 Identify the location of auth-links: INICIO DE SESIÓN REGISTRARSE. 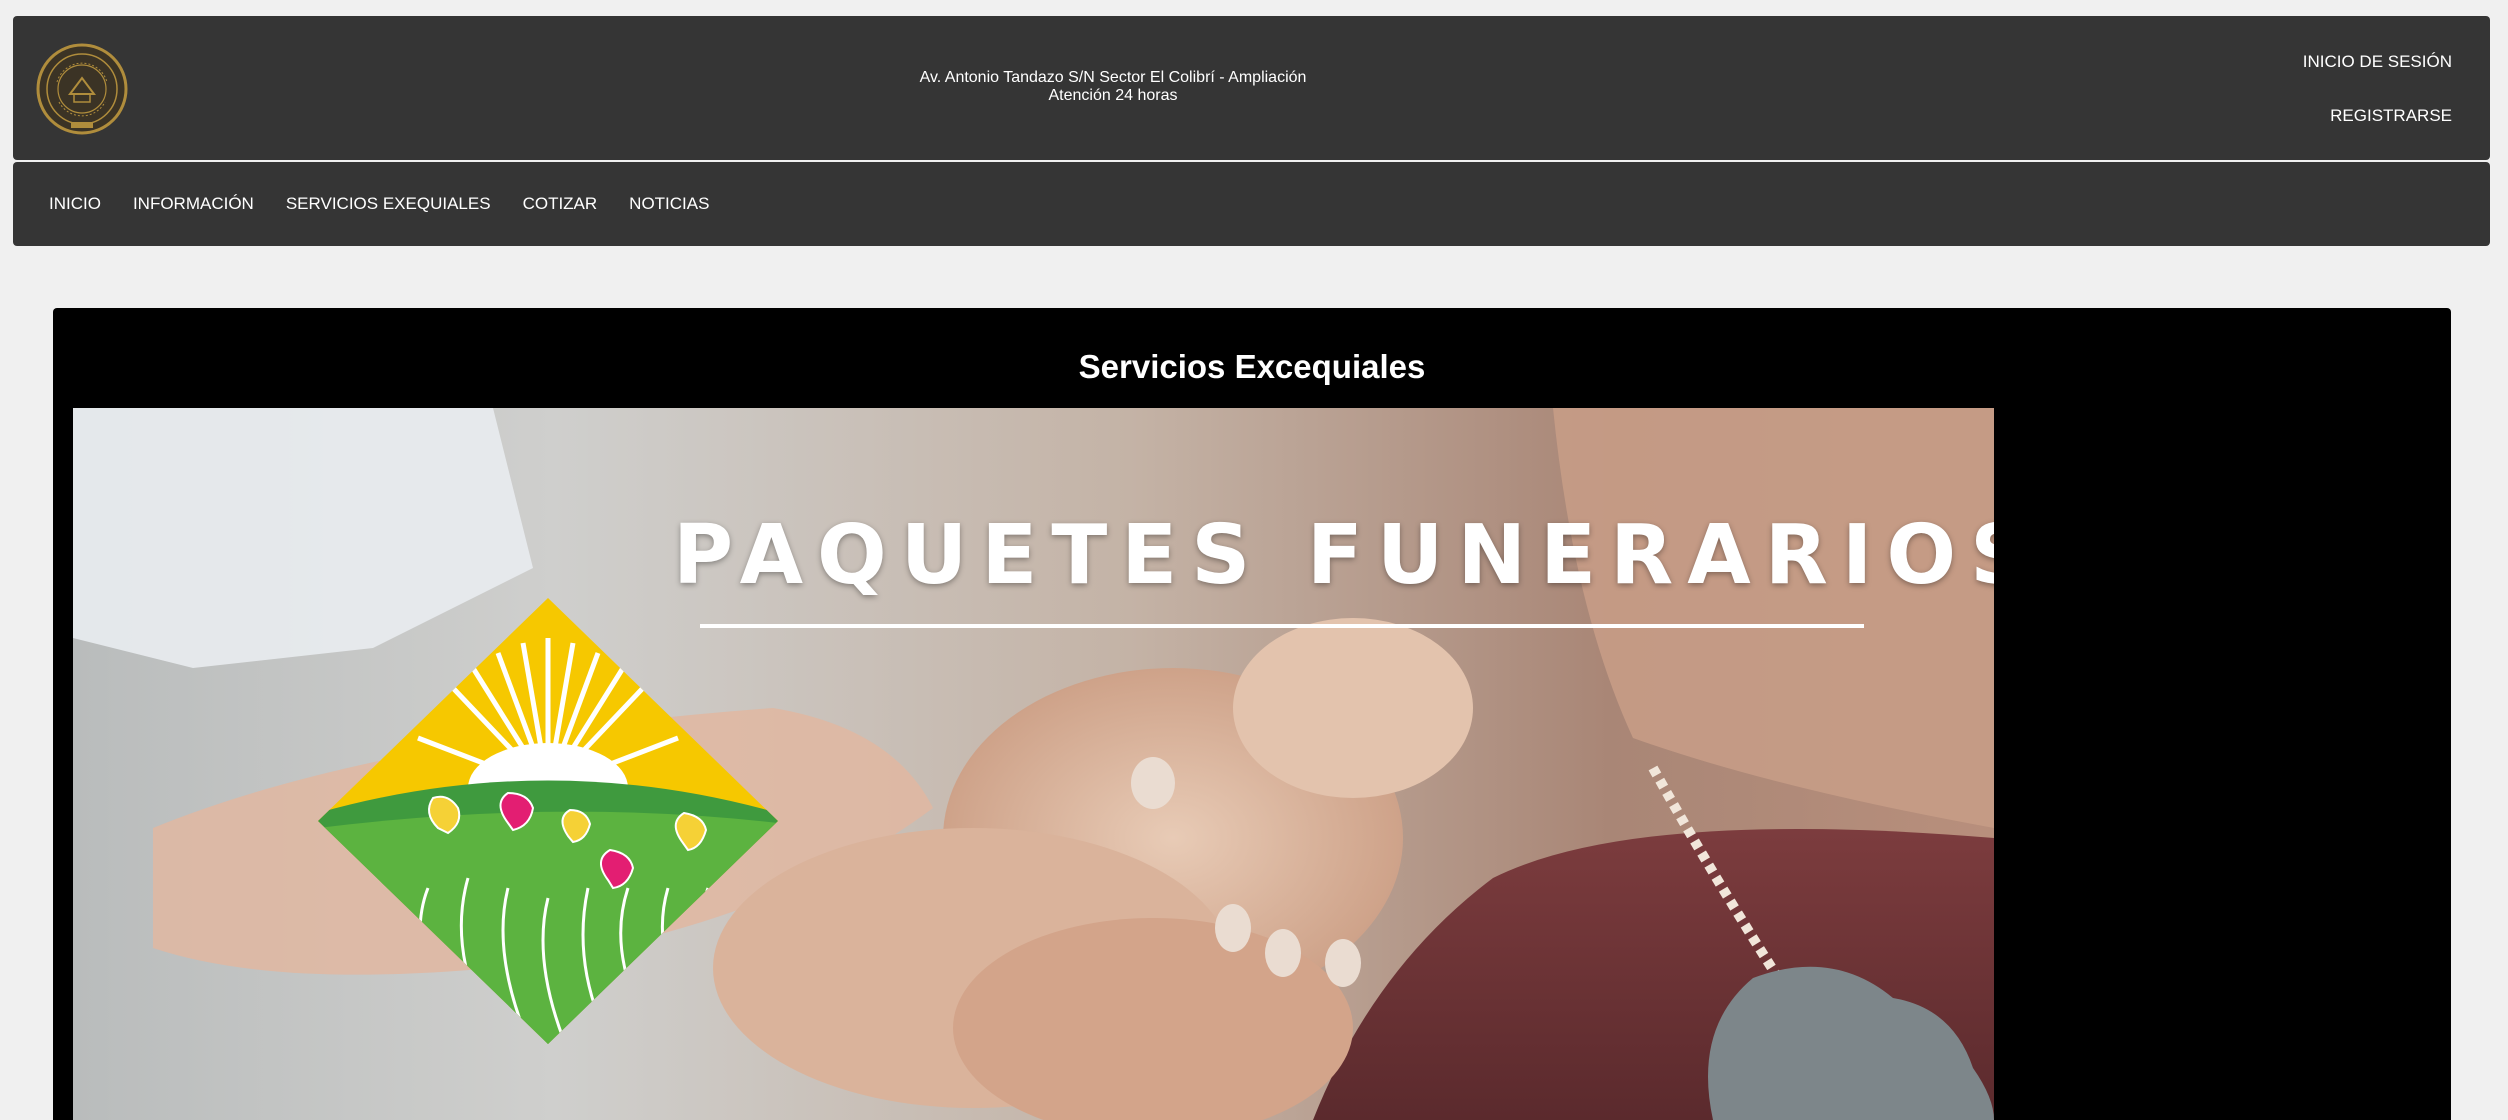
(2377, 89).